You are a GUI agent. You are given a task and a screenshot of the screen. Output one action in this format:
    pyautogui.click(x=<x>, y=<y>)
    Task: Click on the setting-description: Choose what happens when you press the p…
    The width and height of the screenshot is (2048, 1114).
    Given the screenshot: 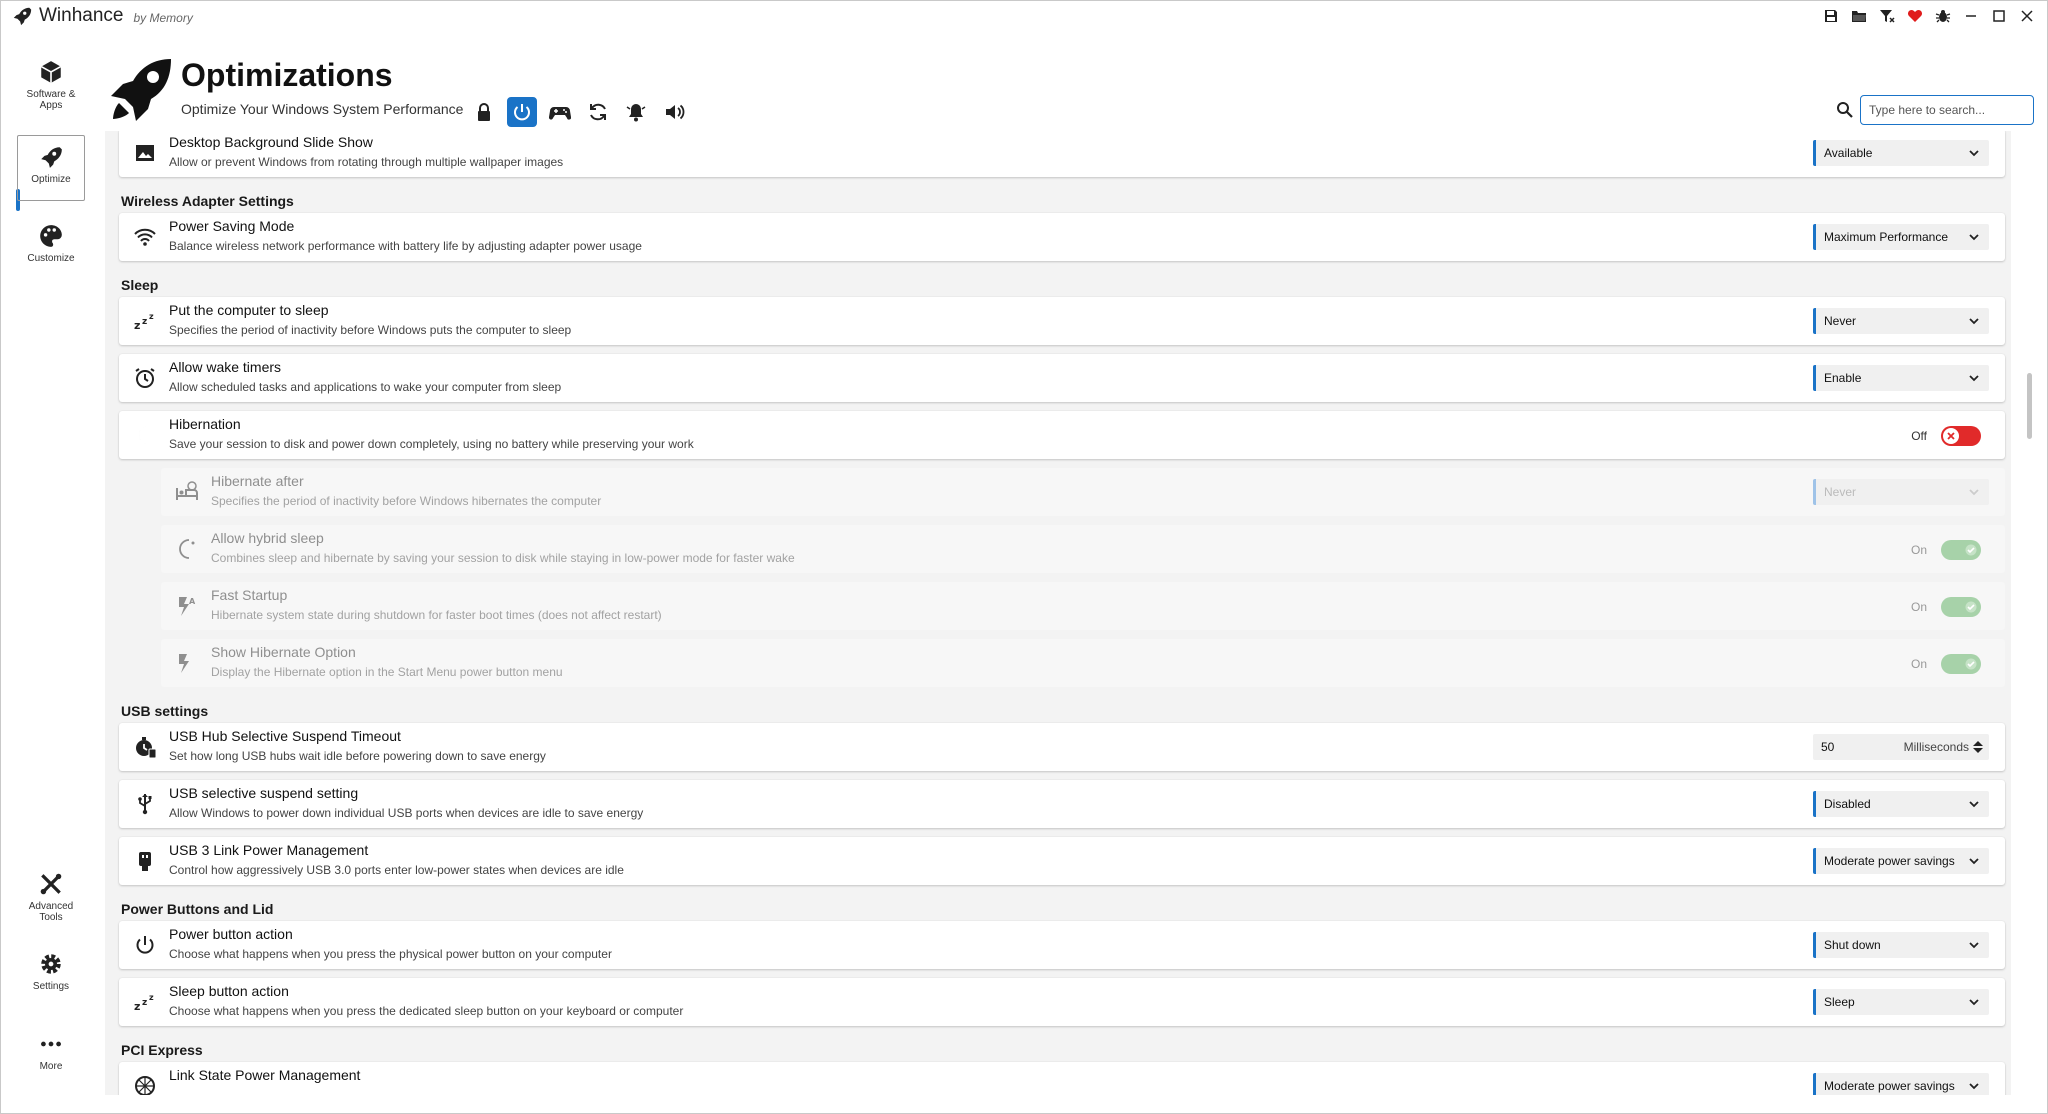 What is the action you would take?
    pyautogui.click(x=390, y=954)
    